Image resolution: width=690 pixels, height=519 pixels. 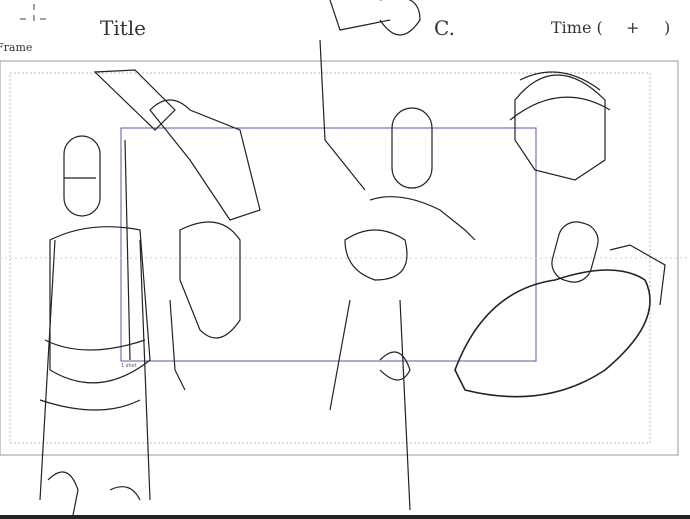 I want to click on frame-label: Frame, so click(x=16, y=47).